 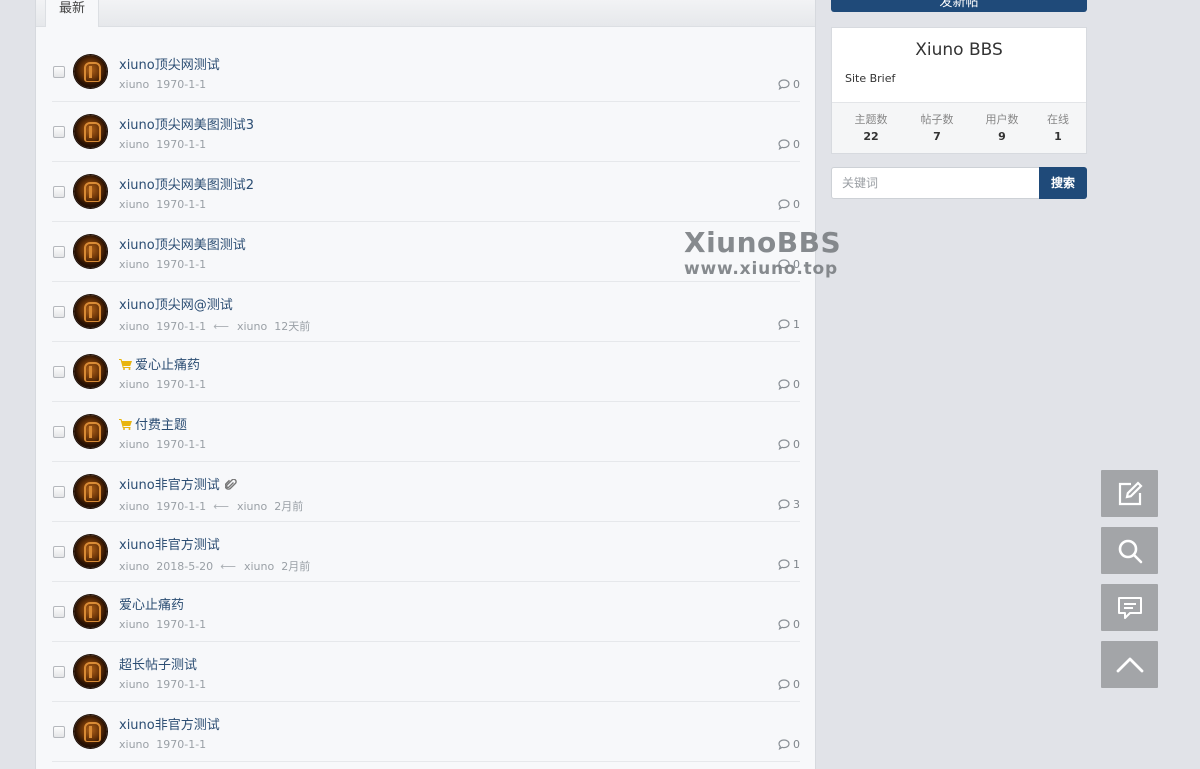 I want to click on thread-row: 超长帖子测试 xiuno 1970-1-1 0, so click(x=426, y=672).